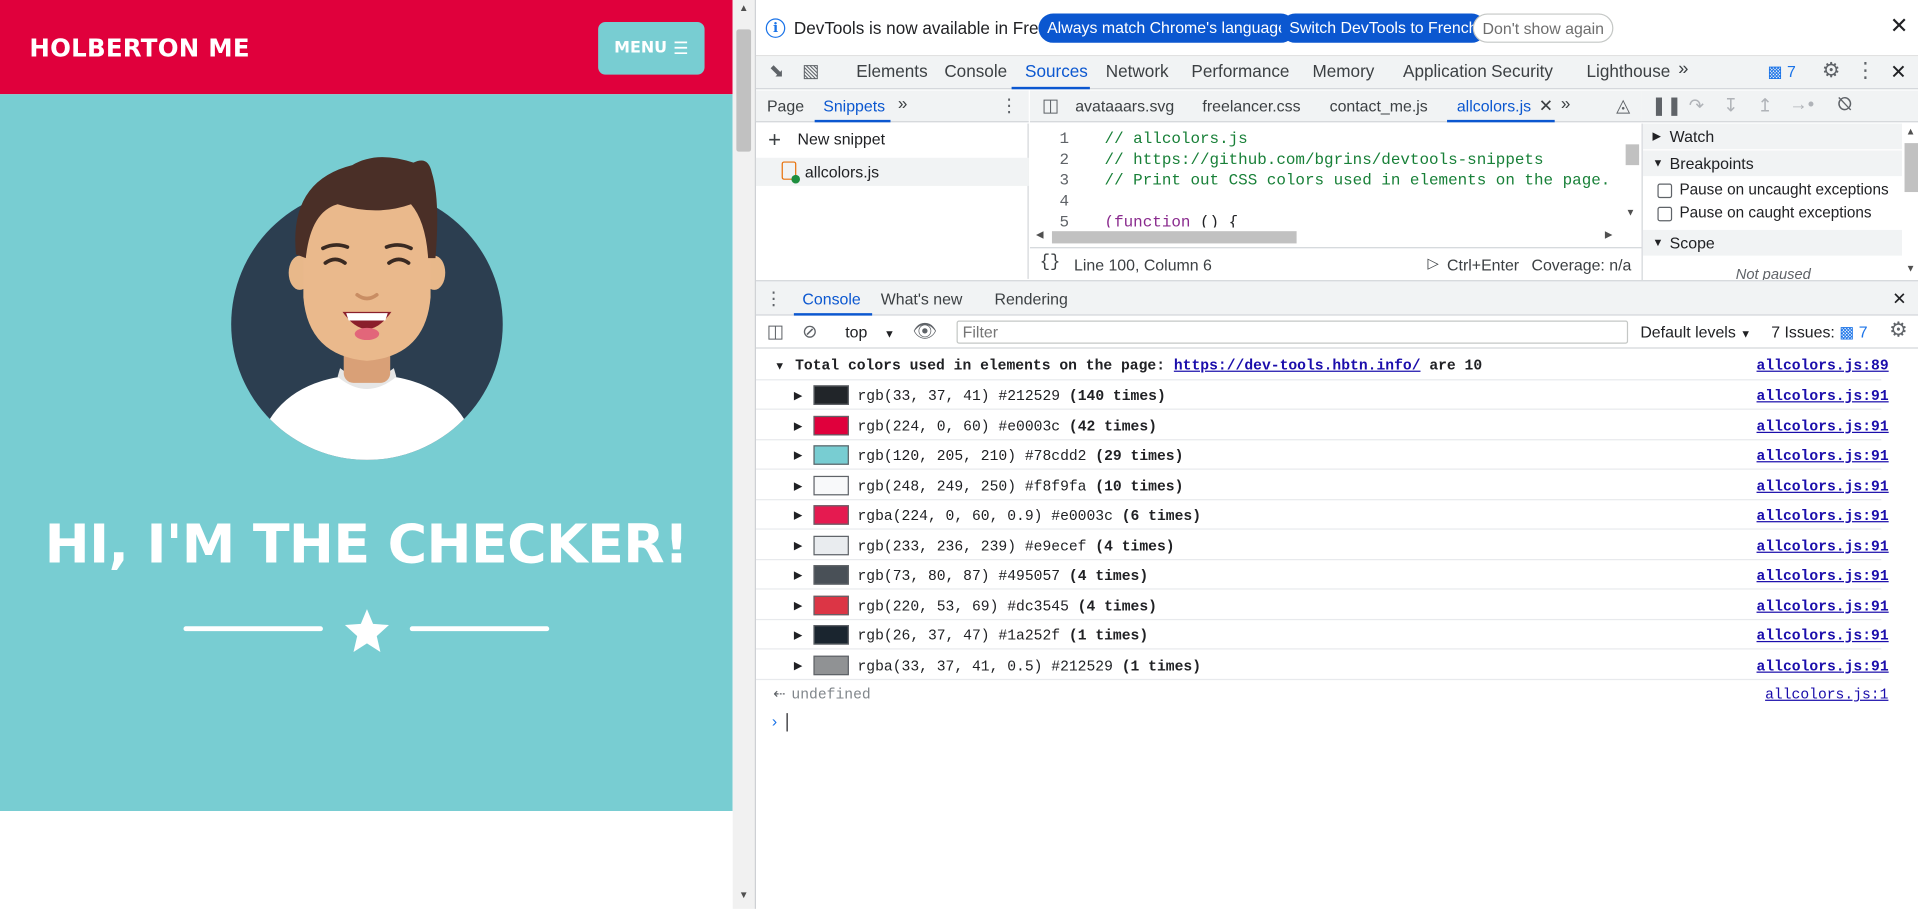 The width and height of the screenshot is (1918, 909). I want to click on drawer-tab-console: Console, so click(831, 299).